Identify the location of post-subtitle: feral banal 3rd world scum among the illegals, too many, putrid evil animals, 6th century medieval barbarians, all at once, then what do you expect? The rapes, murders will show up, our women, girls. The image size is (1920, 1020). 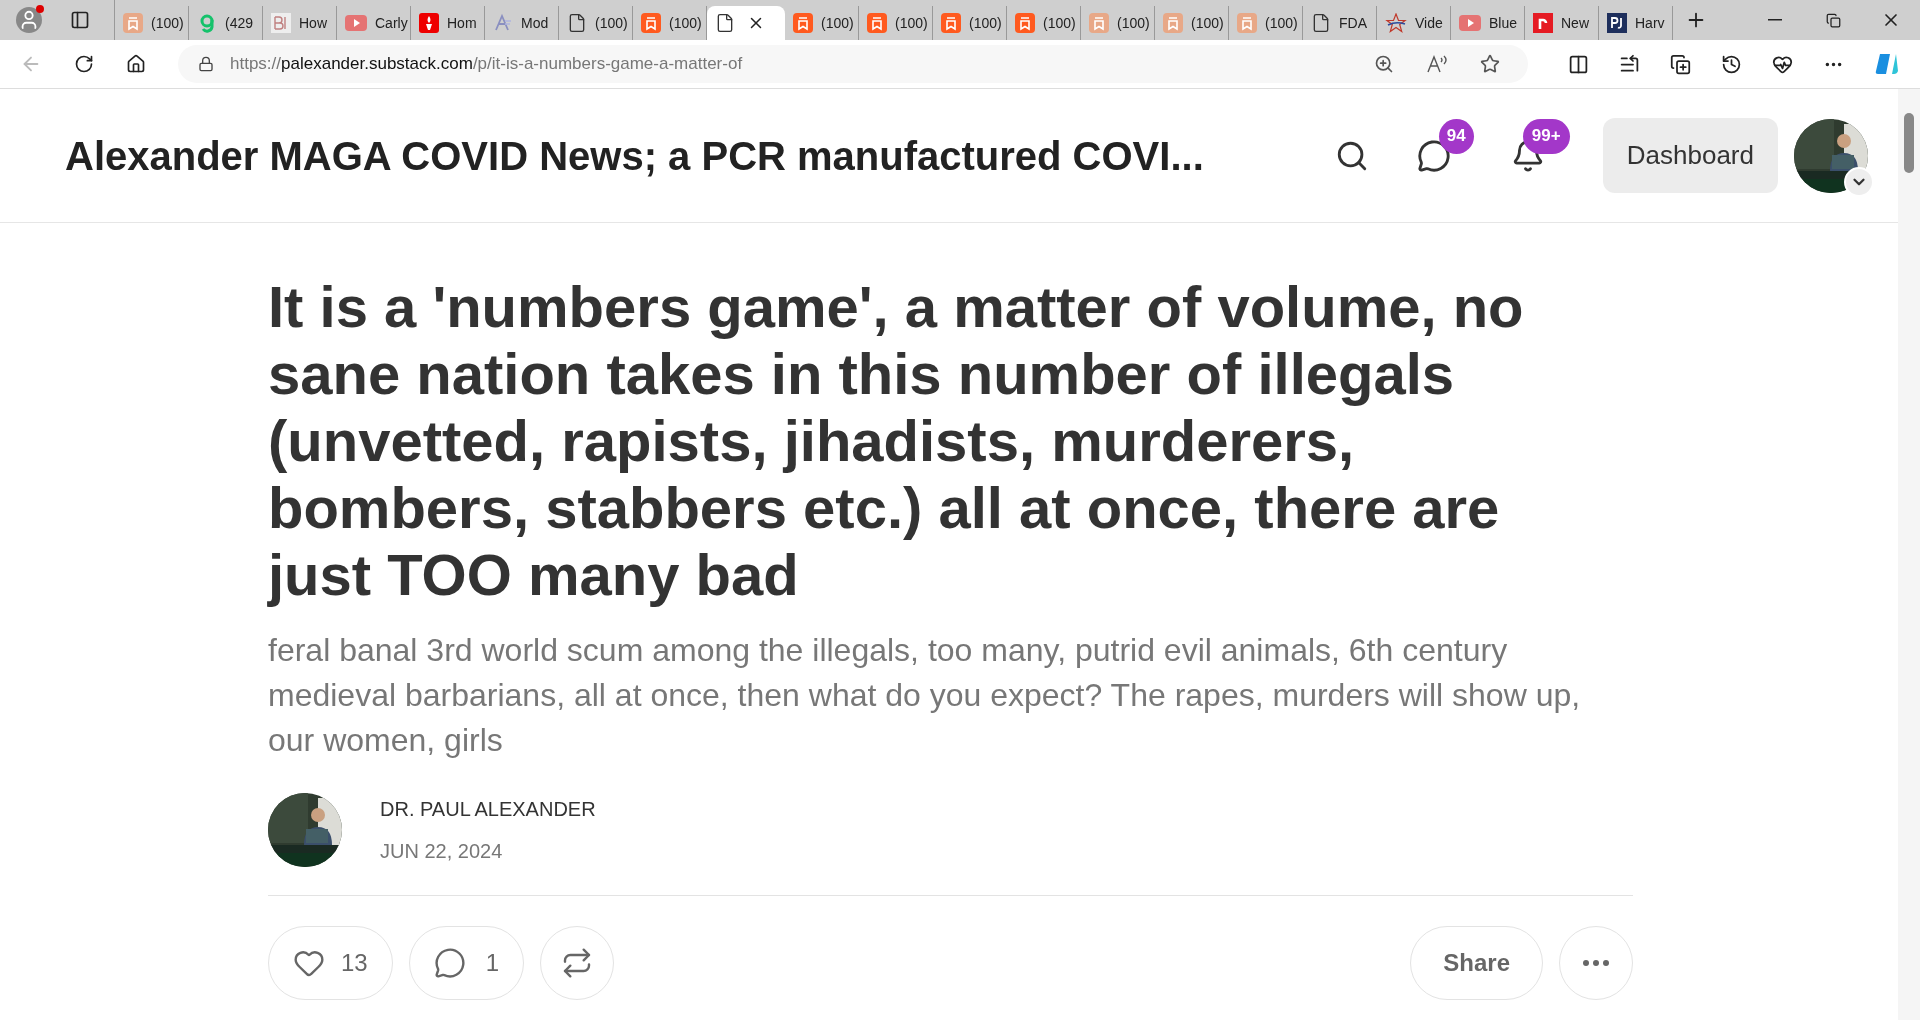
(925, 695).